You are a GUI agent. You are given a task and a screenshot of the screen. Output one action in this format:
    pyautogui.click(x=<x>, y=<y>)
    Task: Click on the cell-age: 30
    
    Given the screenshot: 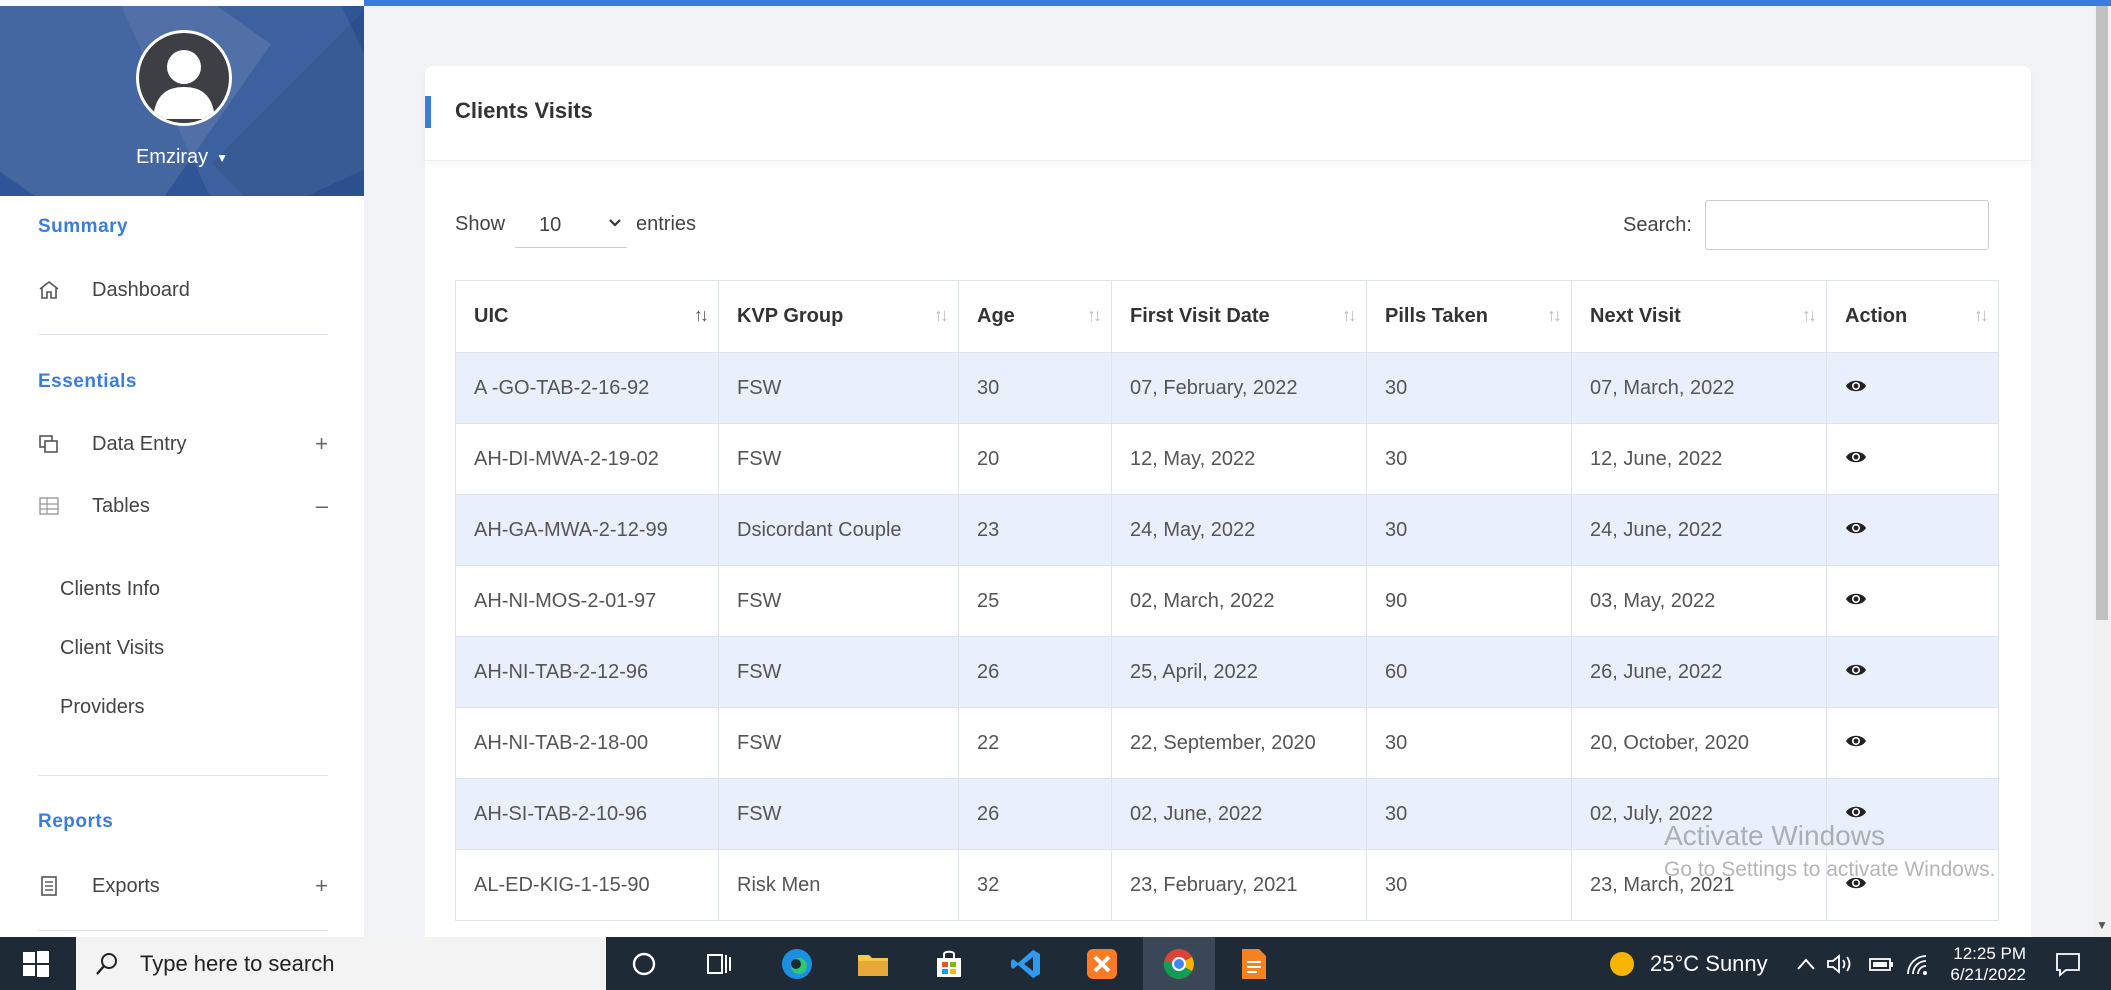 What is the action you would take?
    pyautogui.click(x=1035, y=388)
    